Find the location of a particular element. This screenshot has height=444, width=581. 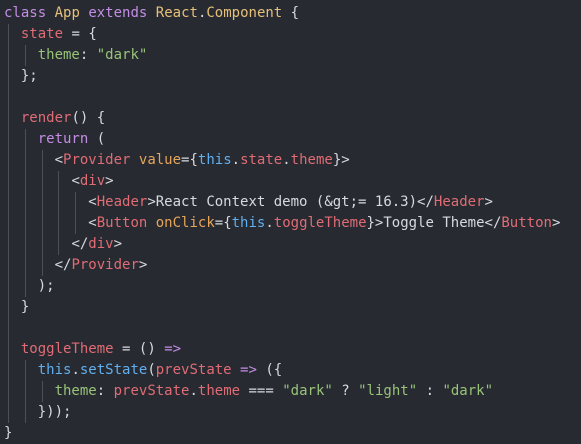

code-token: extends is located at coordinates (118, 13).